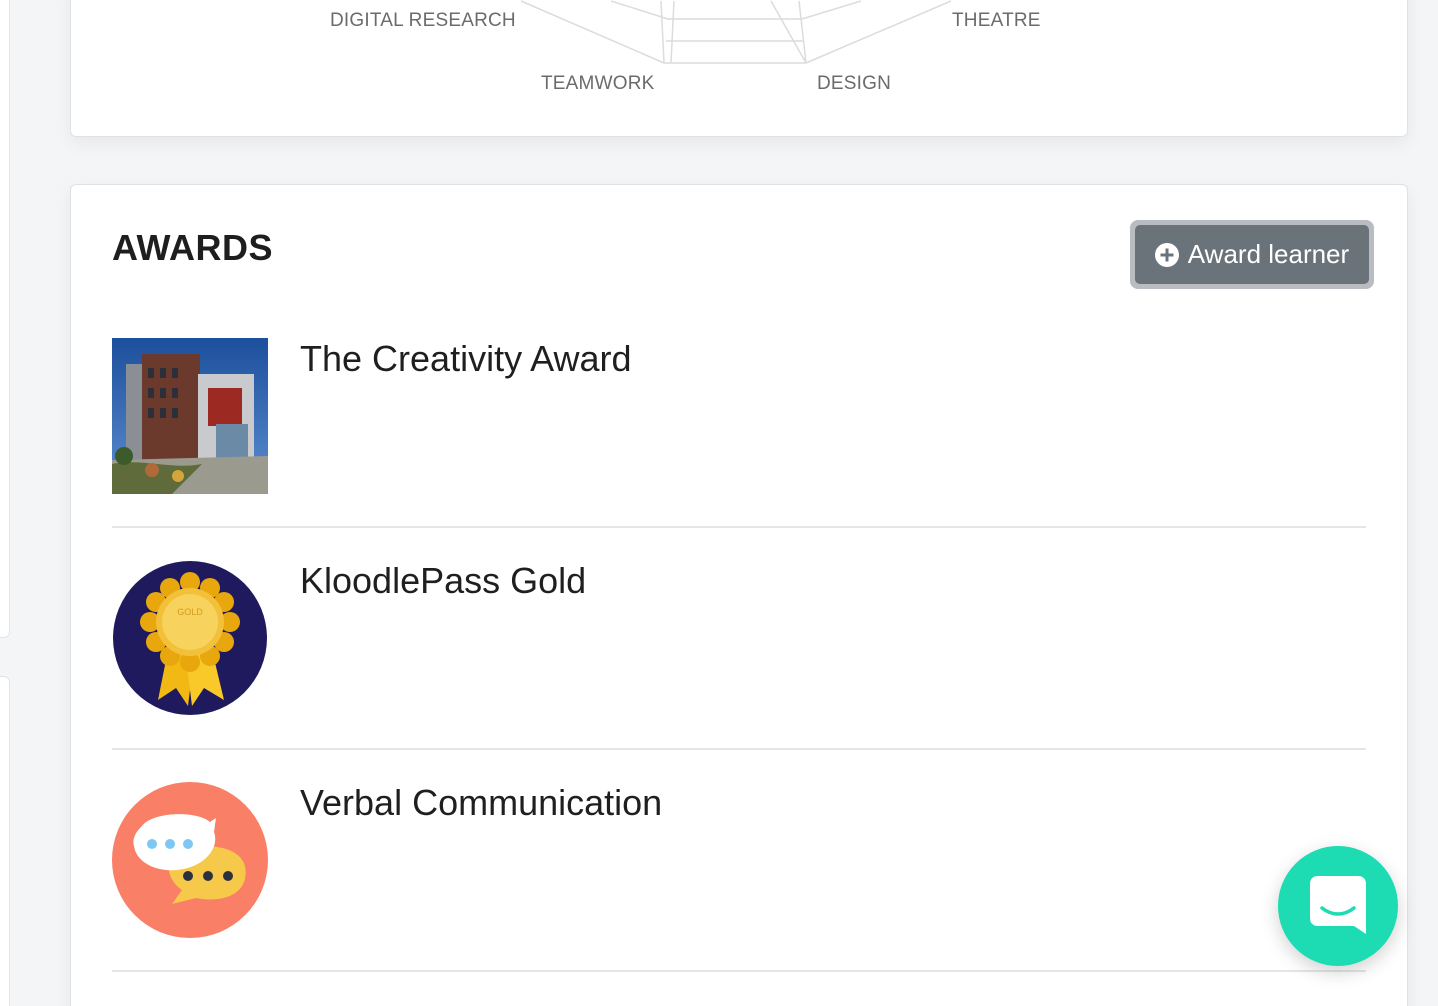 The width and height of the screenshot is (1438, 1006). I want to click on award-name: Verbal Communication, so click(481, 802).